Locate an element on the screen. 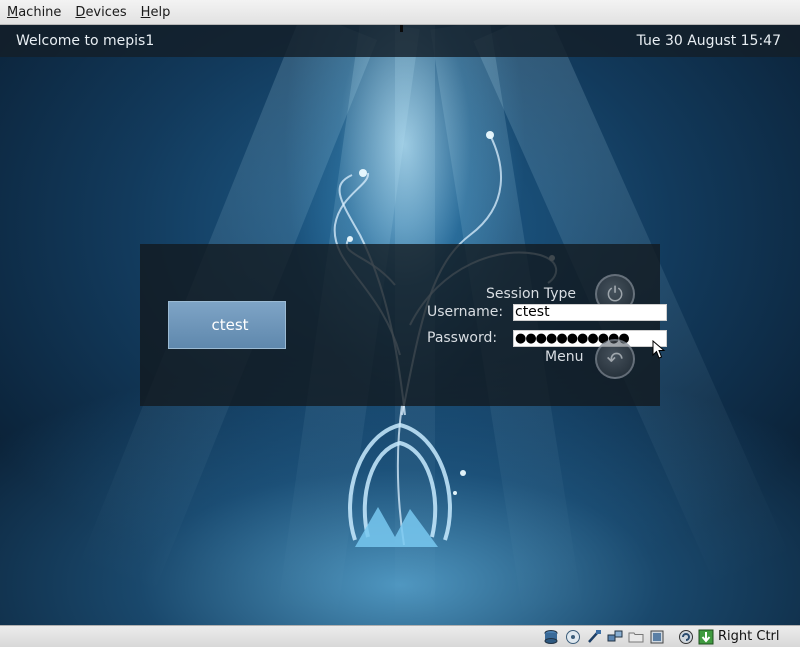  hard-disk-icon is located at coordinates (551, 637).